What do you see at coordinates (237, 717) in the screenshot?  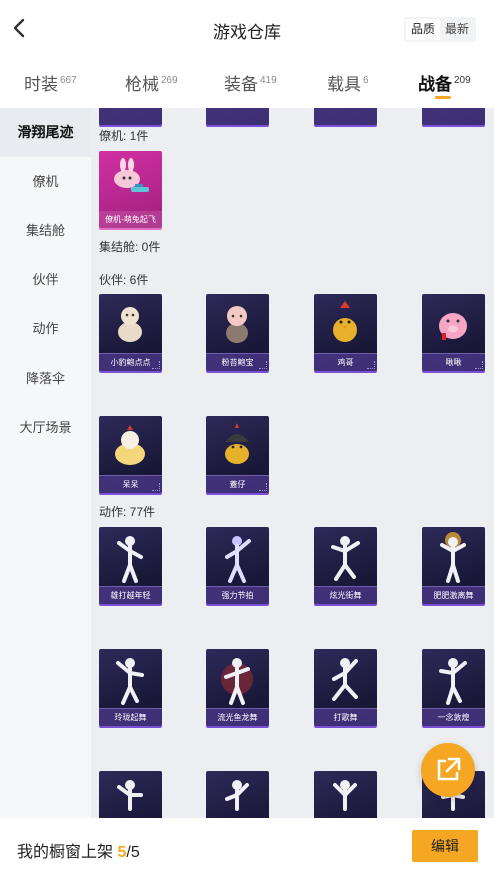 I see `item-name: 流光鱼龙舞` at bounding box center [237, 717].